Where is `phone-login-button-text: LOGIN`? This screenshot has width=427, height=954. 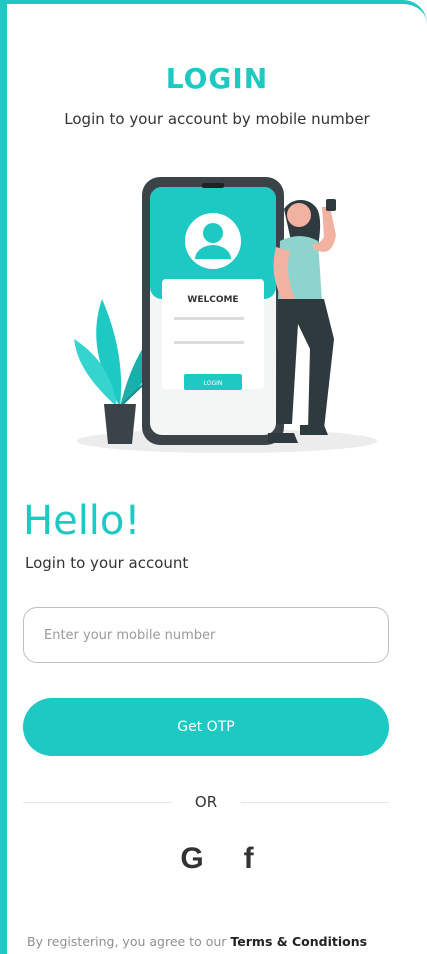
phone-login-button-text: LOGIN is located at coordinates (213, 383).